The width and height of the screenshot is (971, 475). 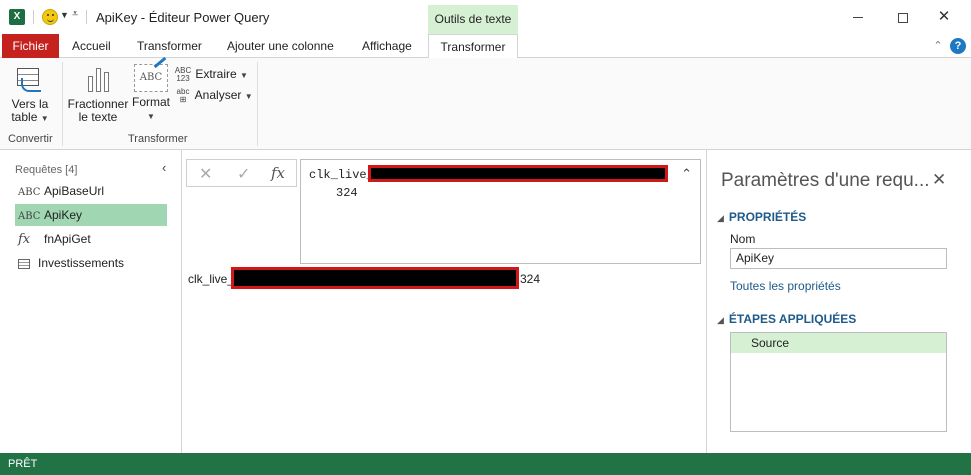 I want to click on tab-transformer: Transformer, so click(x=169, y=46).